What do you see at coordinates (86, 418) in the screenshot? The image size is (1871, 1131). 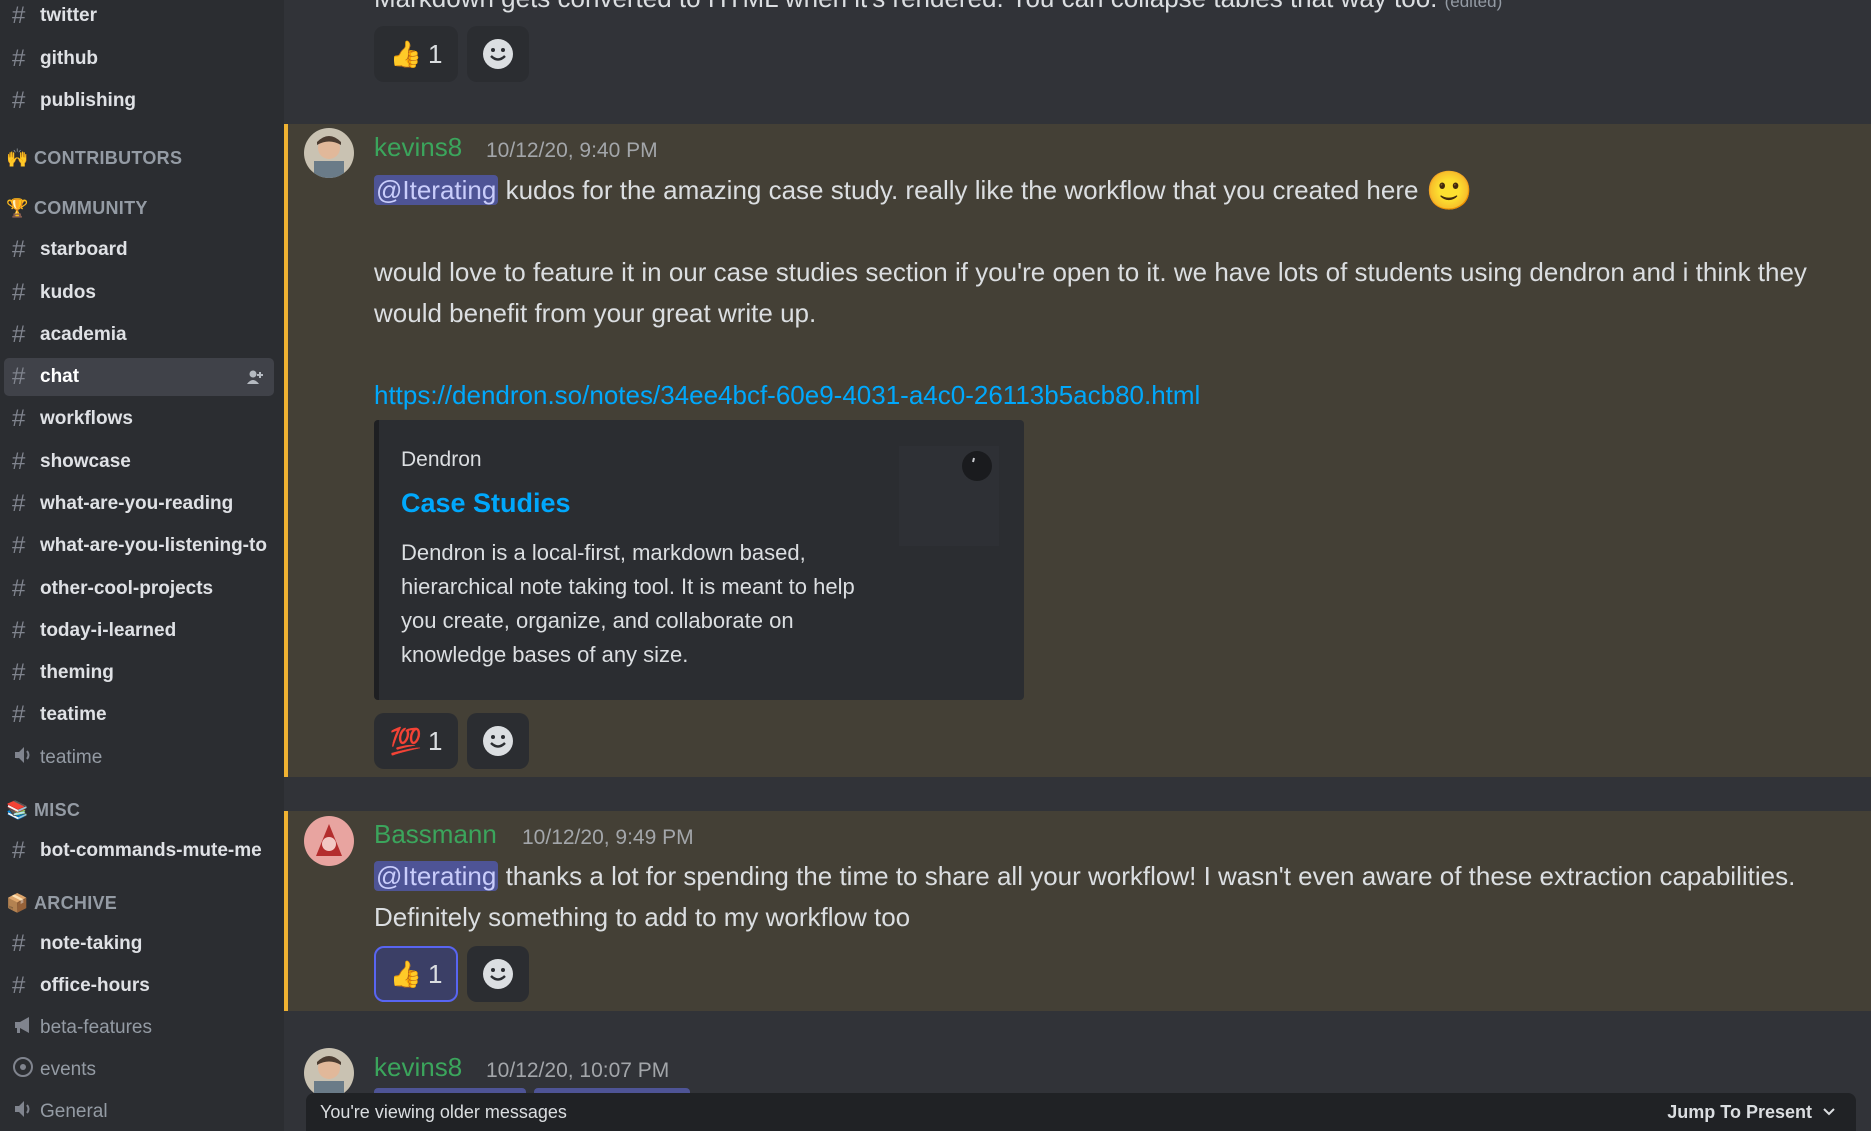 I see `channel-name: workflows` at bounding box center [86, 418].